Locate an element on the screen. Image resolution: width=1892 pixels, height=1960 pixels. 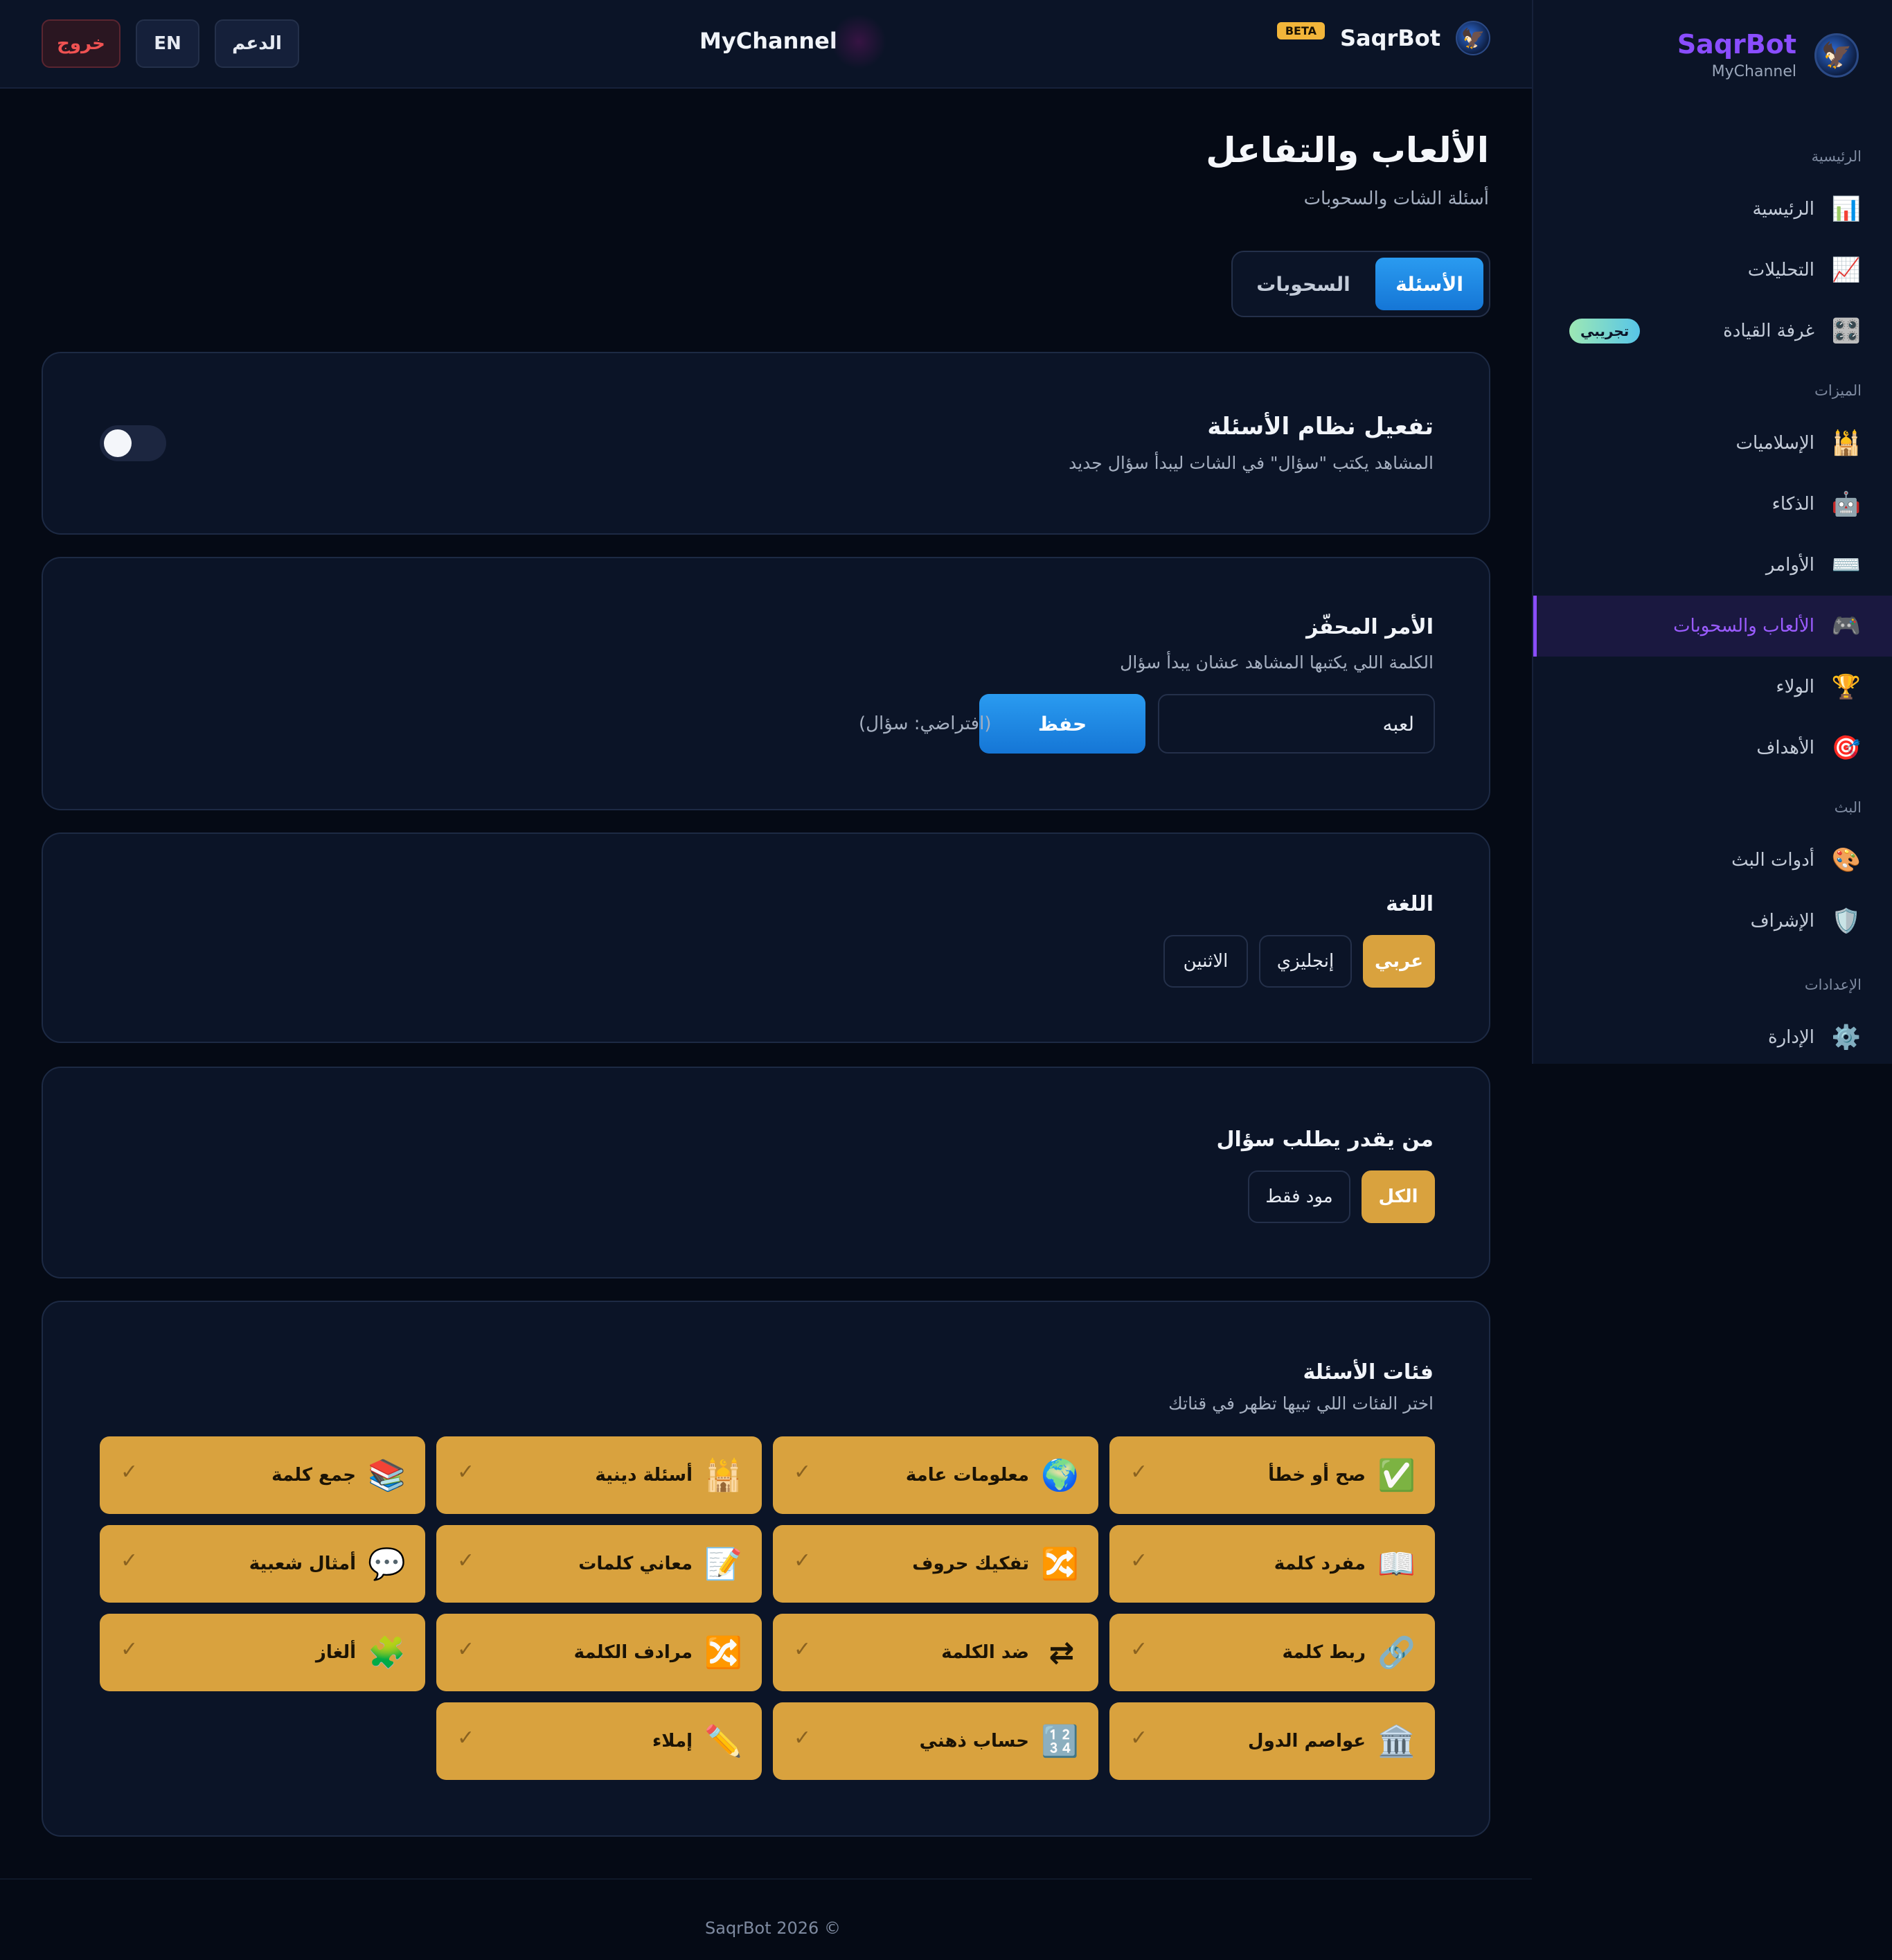
tab-bar: الأسئلة السحوبات is located at coordinates (1360, 284).